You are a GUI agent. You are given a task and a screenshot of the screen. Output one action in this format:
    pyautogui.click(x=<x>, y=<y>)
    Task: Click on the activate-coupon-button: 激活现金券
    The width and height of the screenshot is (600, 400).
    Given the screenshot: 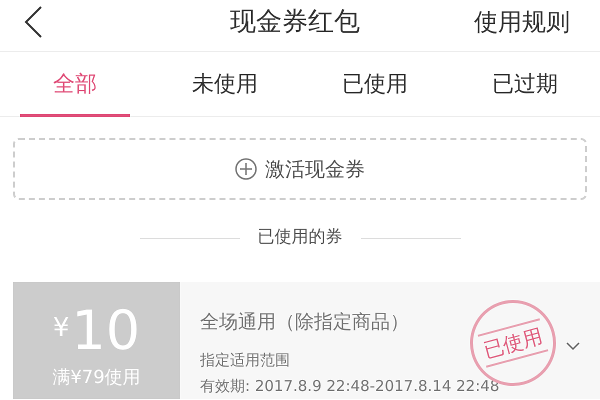 What is the action you would take?
    pyautogui.click(x=300, y=169)
    